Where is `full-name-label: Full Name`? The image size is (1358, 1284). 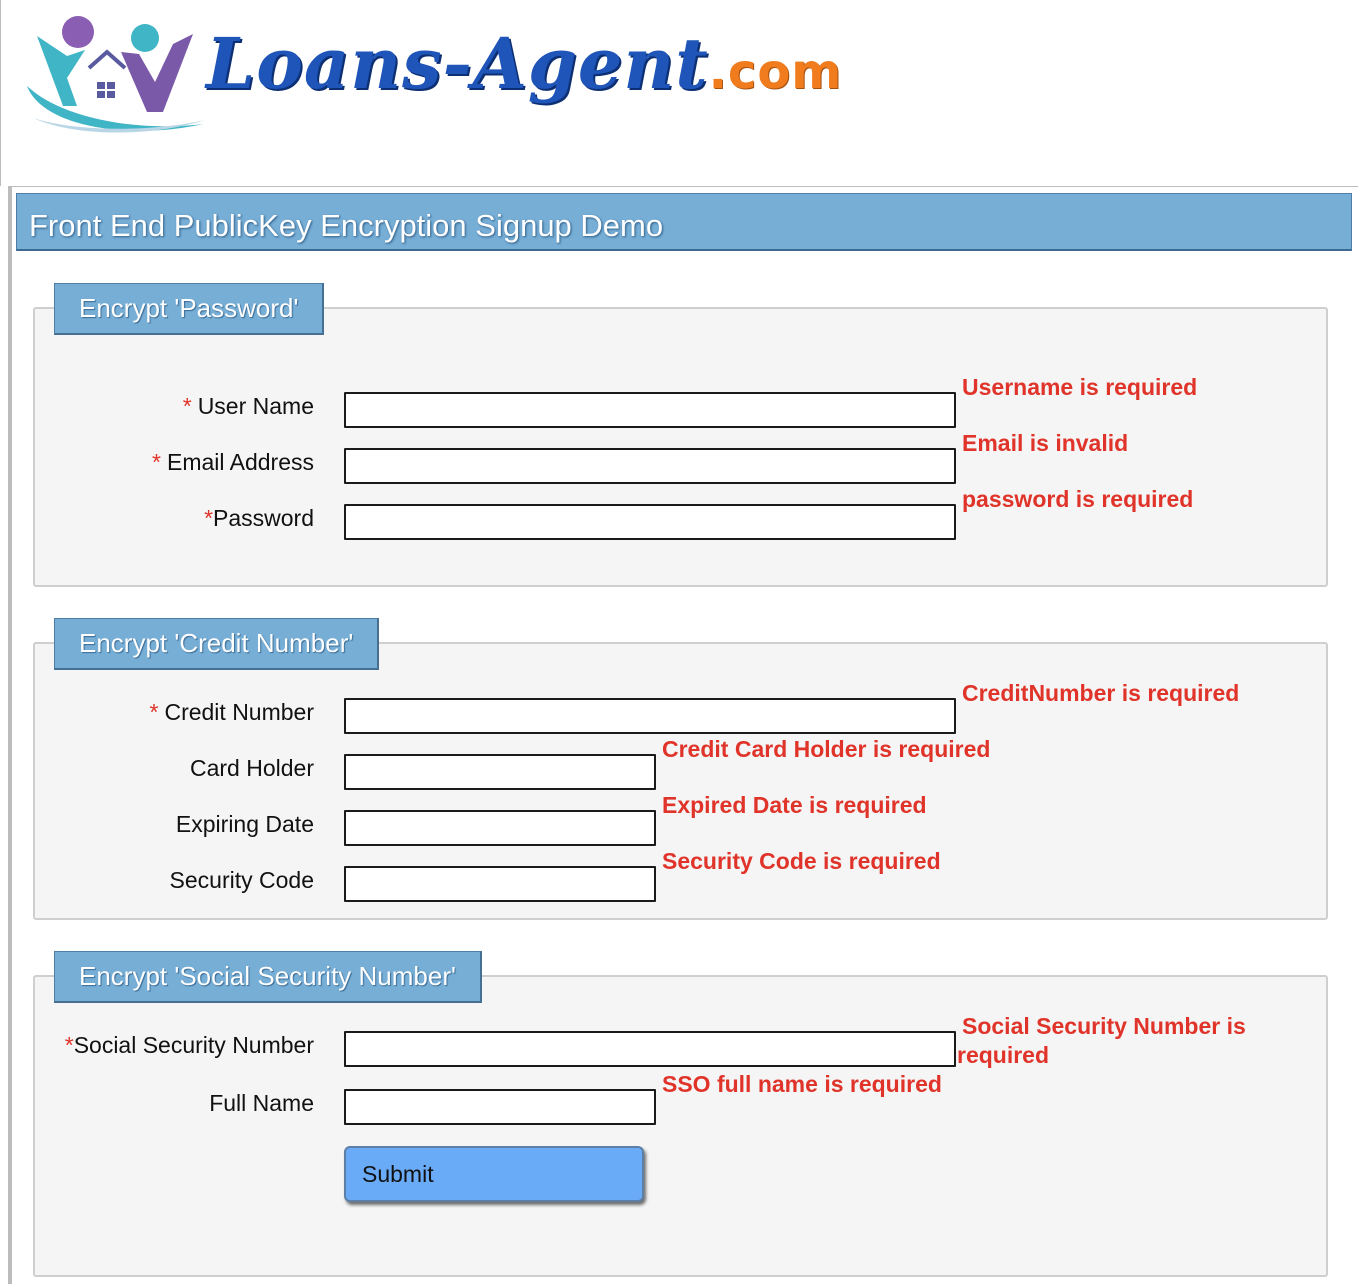
full-name-label: Full Name is located at coordinates (261, 1103).